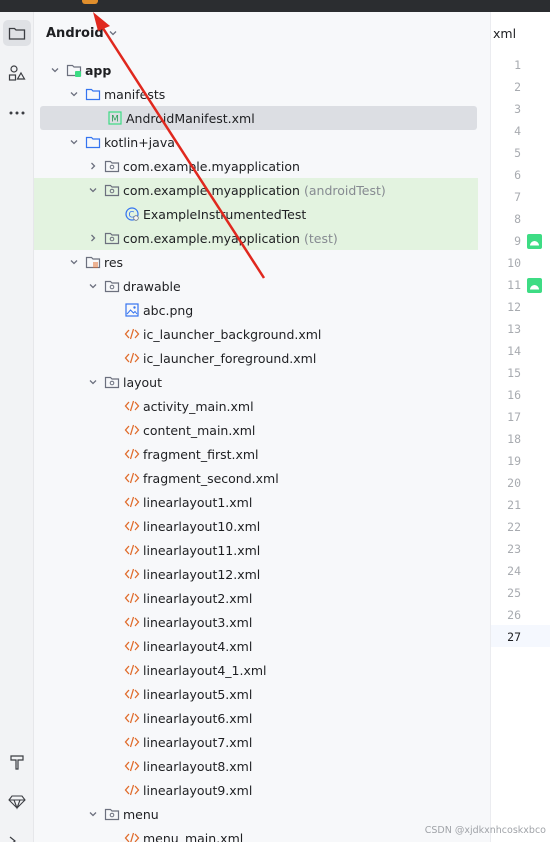 The width and height of the screenshot is (550, 842). I want to click on tree-node-layout-file: linearlayout5.xml, so click(256, 694).